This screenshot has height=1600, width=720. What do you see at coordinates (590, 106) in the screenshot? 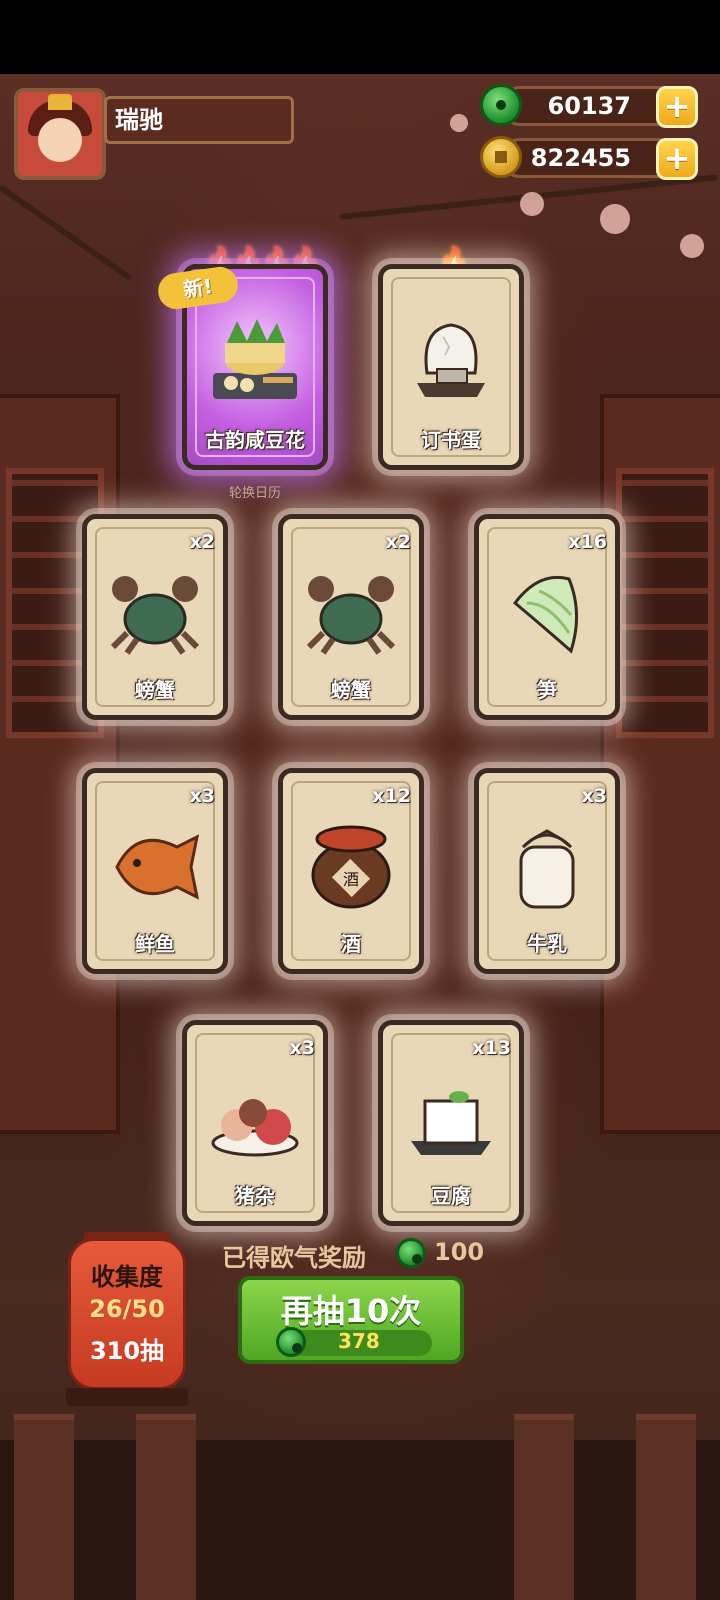
I see `jade-balance: 60137` at bounding box center [590, 106].